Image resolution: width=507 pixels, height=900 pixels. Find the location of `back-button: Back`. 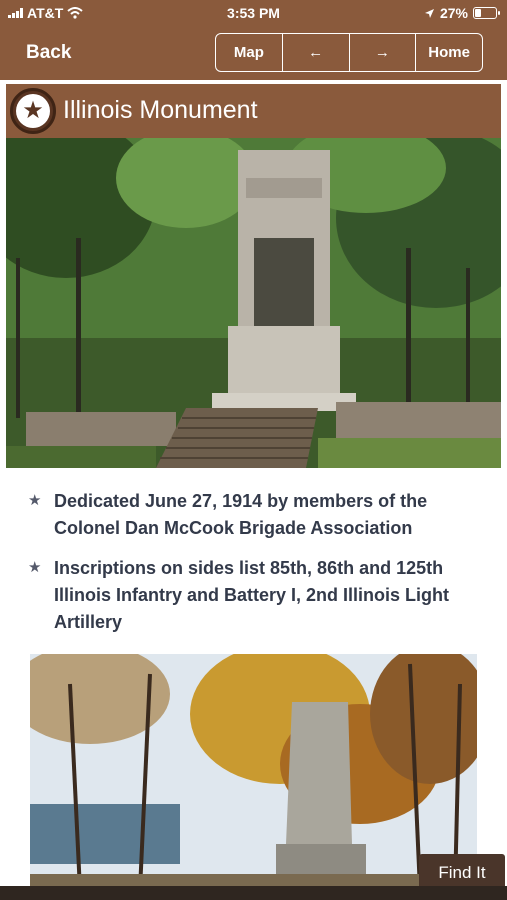

back-button: Back is located at coordinates (48, 53).